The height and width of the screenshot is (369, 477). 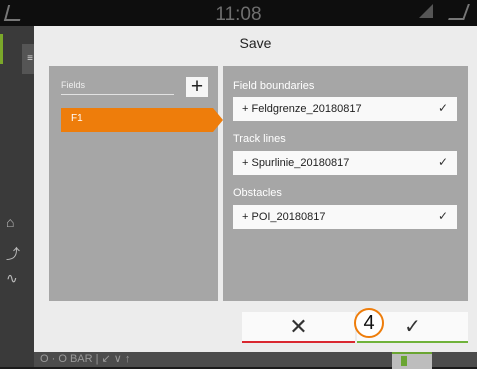 What do you see at coordinates (13, 254) in the screenshot?
I see `tool-icon: ⤴` at bounding box center [13, 254].